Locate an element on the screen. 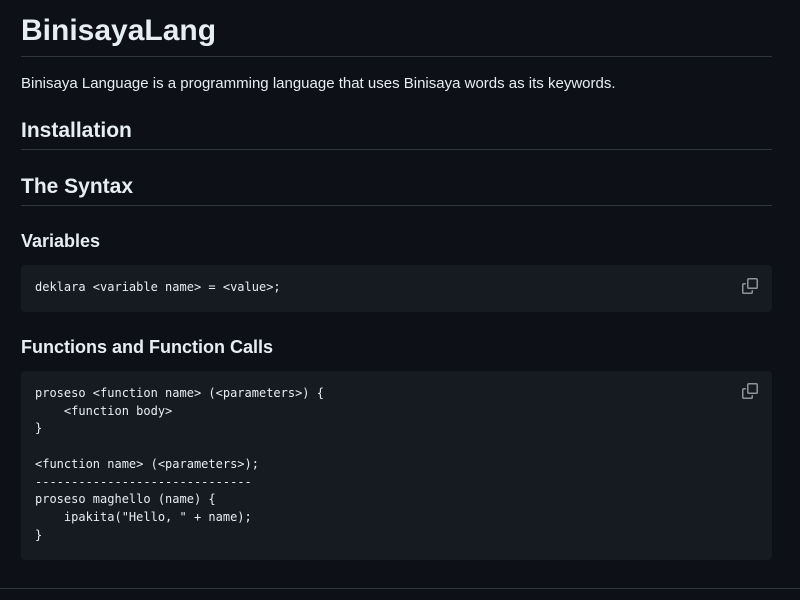 Image resolution: width=800 pixels, height=600 pixels. syntax-heading: The Syntax is located at coordinates (77, 186).